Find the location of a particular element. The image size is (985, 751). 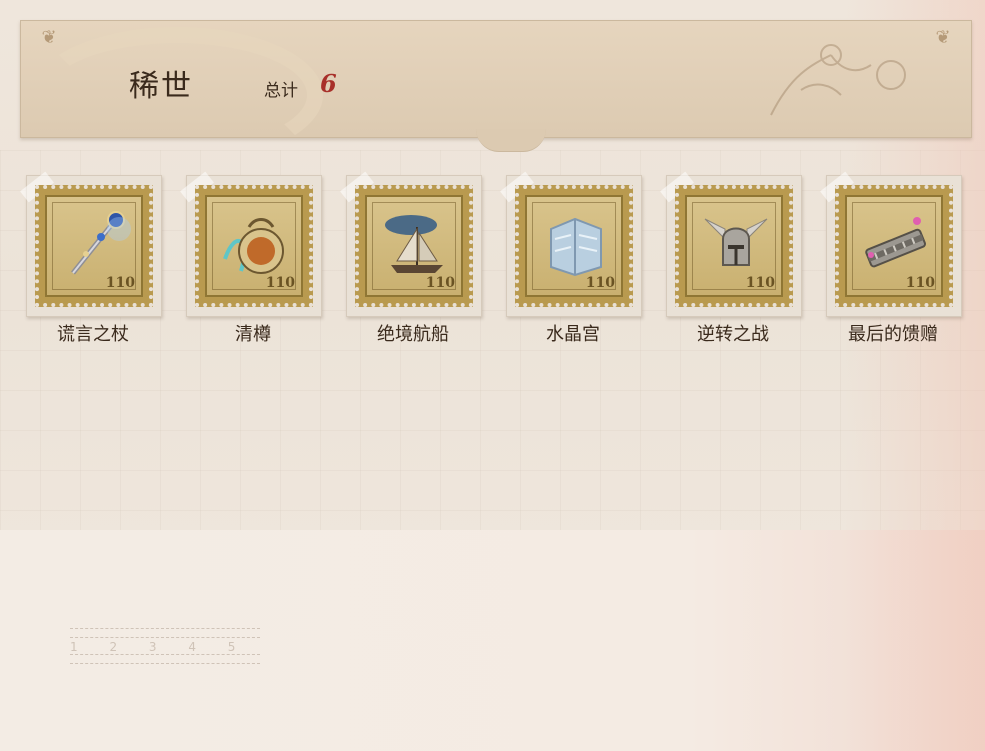

item-label: 绝境航船 is located at coordinates (413, 334).